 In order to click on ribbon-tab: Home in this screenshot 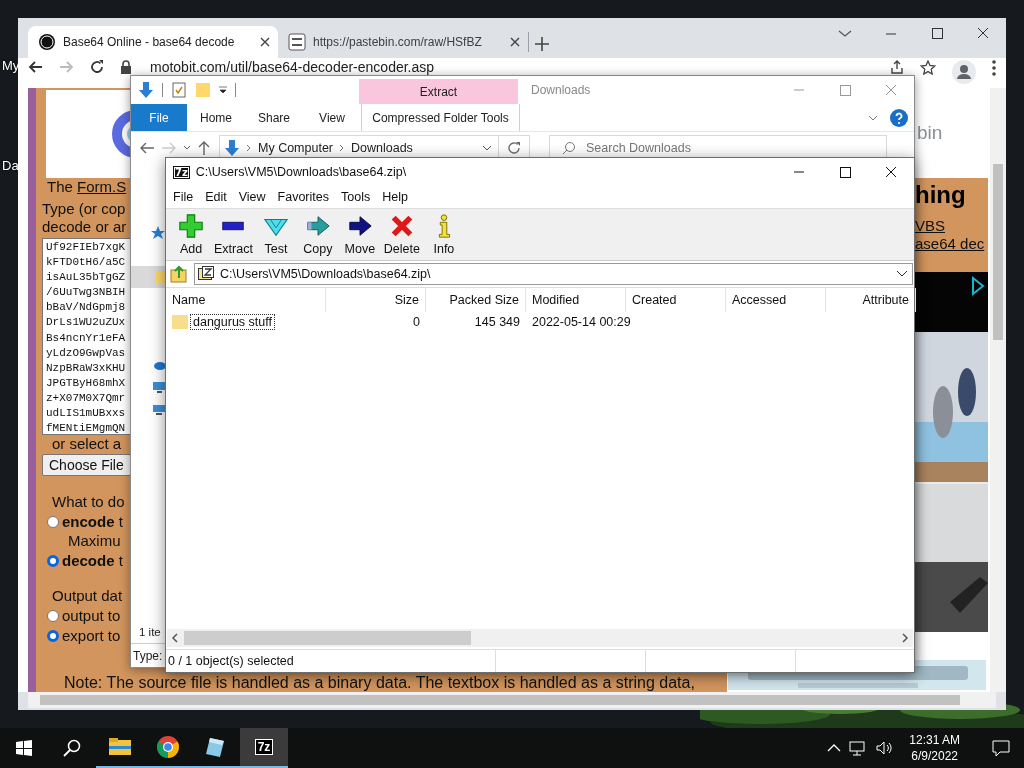, I will do `click(216, 117)`.